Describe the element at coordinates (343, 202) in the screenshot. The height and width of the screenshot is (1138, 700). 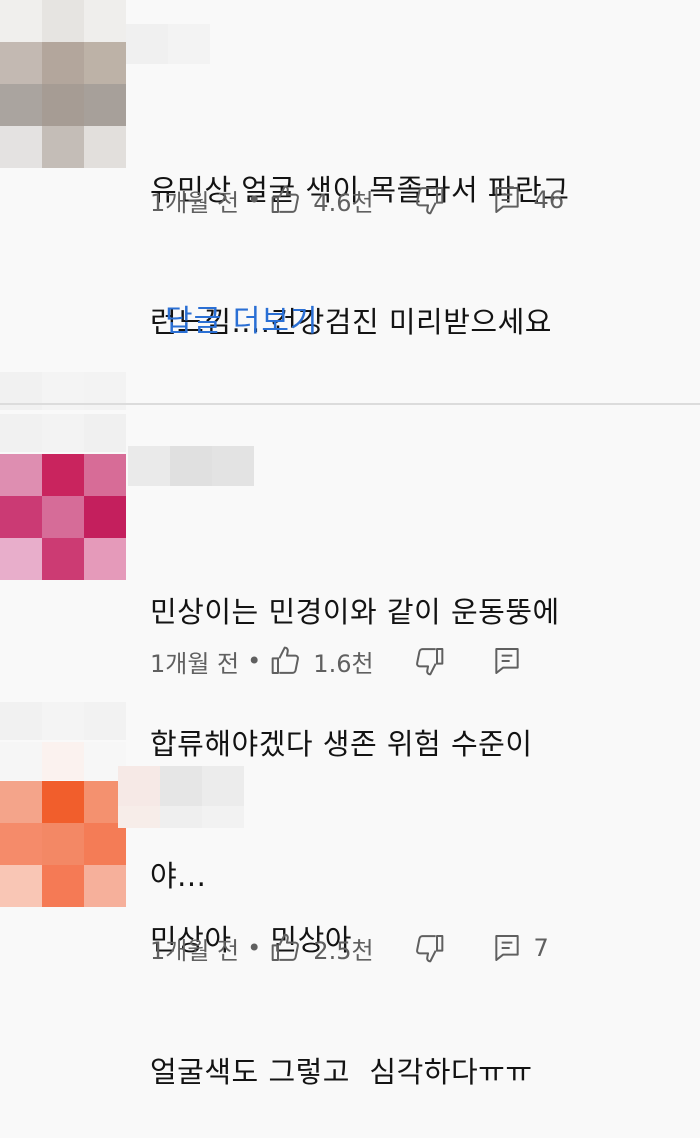
I see `like-count: 4.6천` at that location.